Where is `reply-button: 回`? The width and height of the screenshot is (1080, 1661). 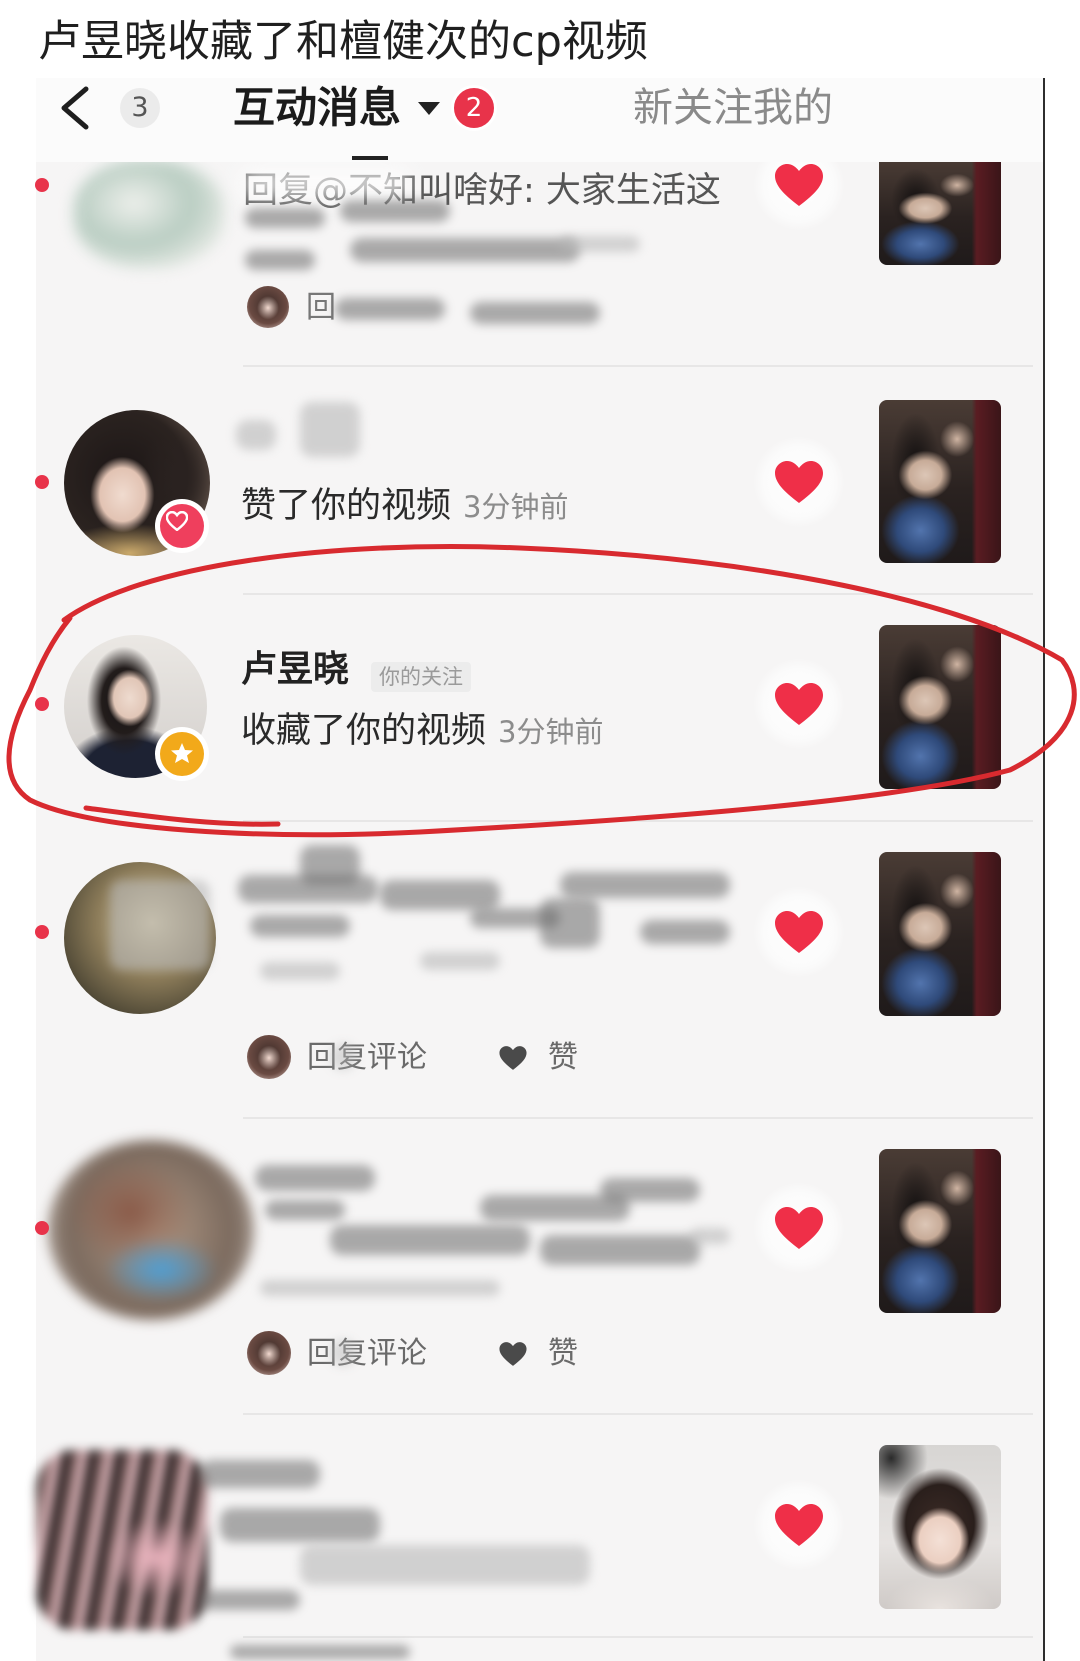
reply-button: 回 is located at coordinates (321, 308).